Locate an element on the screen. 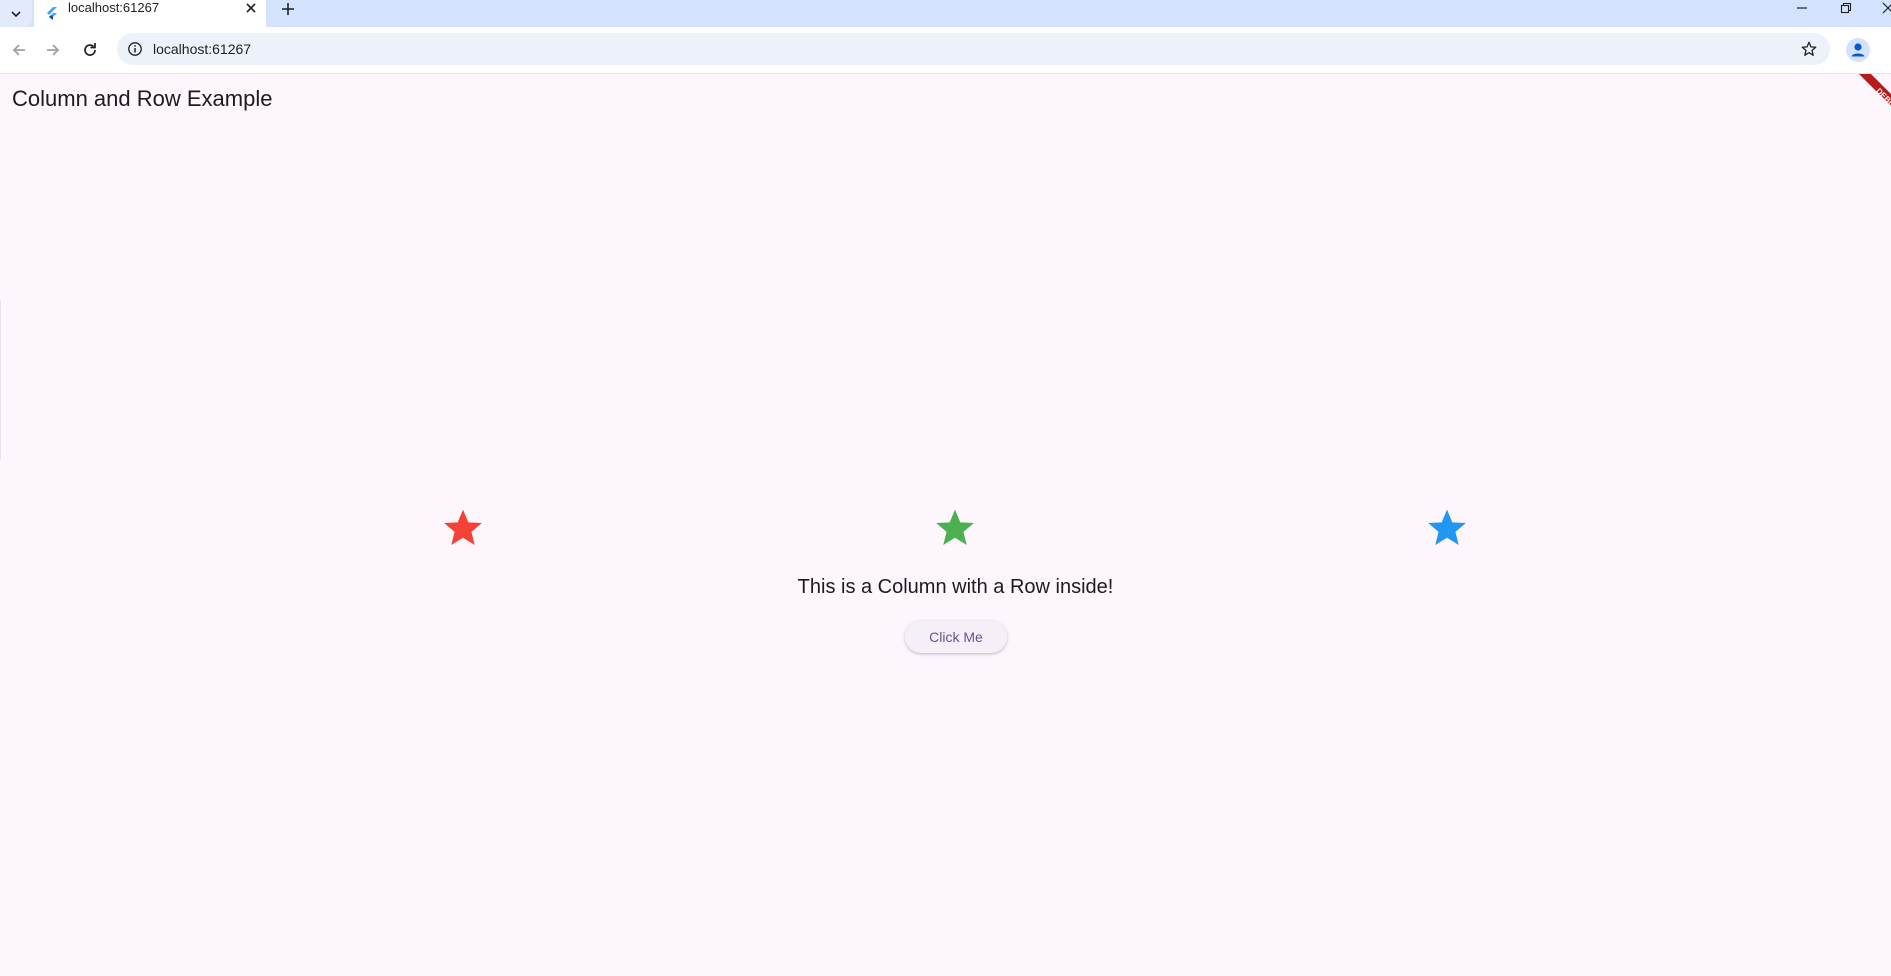 Image resolution: width=1891 pixels, height=976 pixels. browser-tab-strip: localhost:61267 is located at coordinates (945, 13).